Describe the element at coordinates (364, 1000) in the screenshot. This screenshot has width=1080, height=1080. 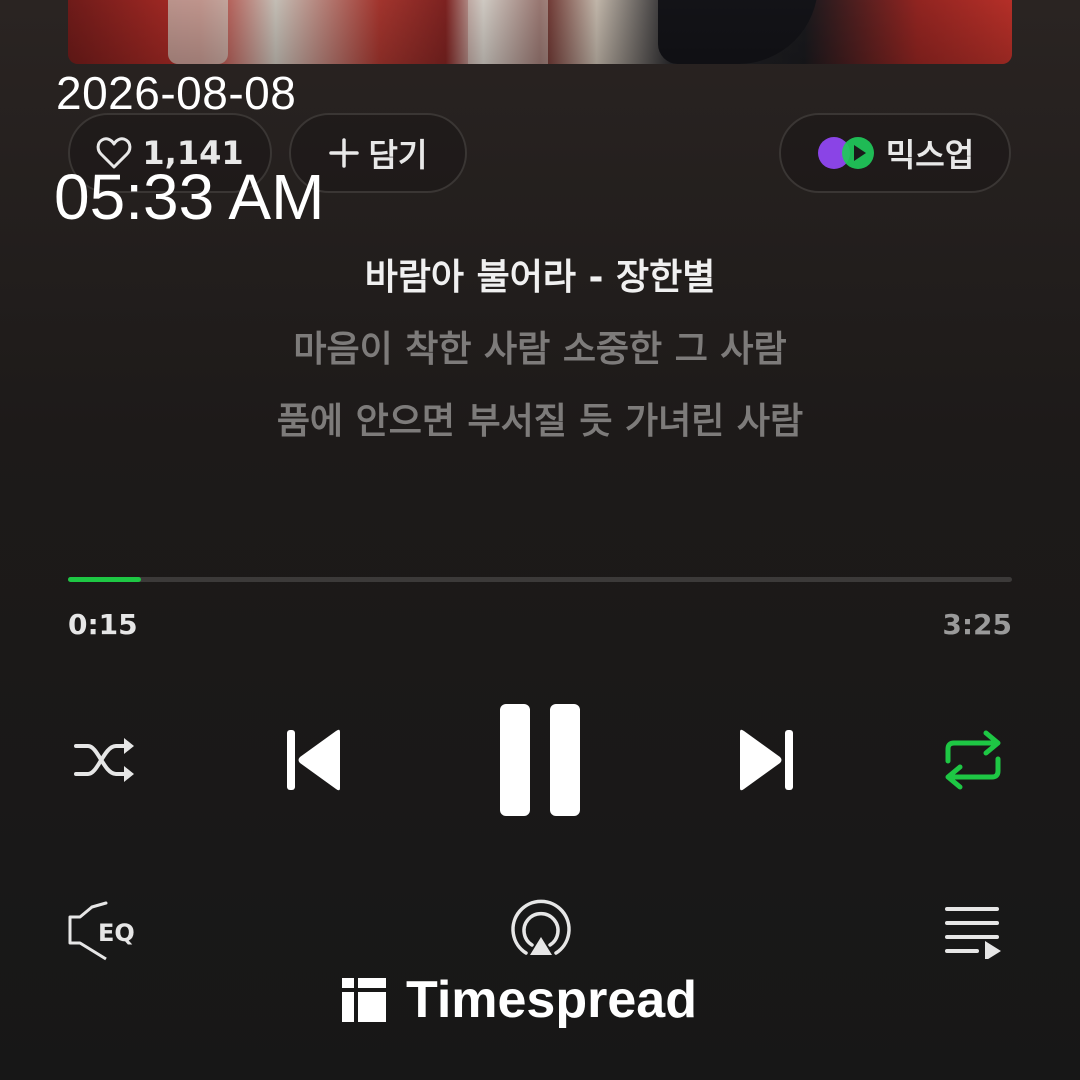
I see `timespread-logo-icon` at that location.